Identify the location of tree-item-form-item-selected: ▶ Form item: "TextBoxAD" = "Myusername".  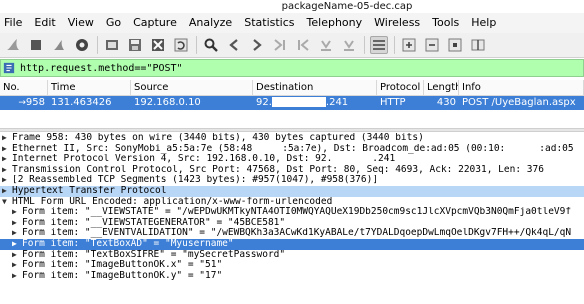
(292, 244).